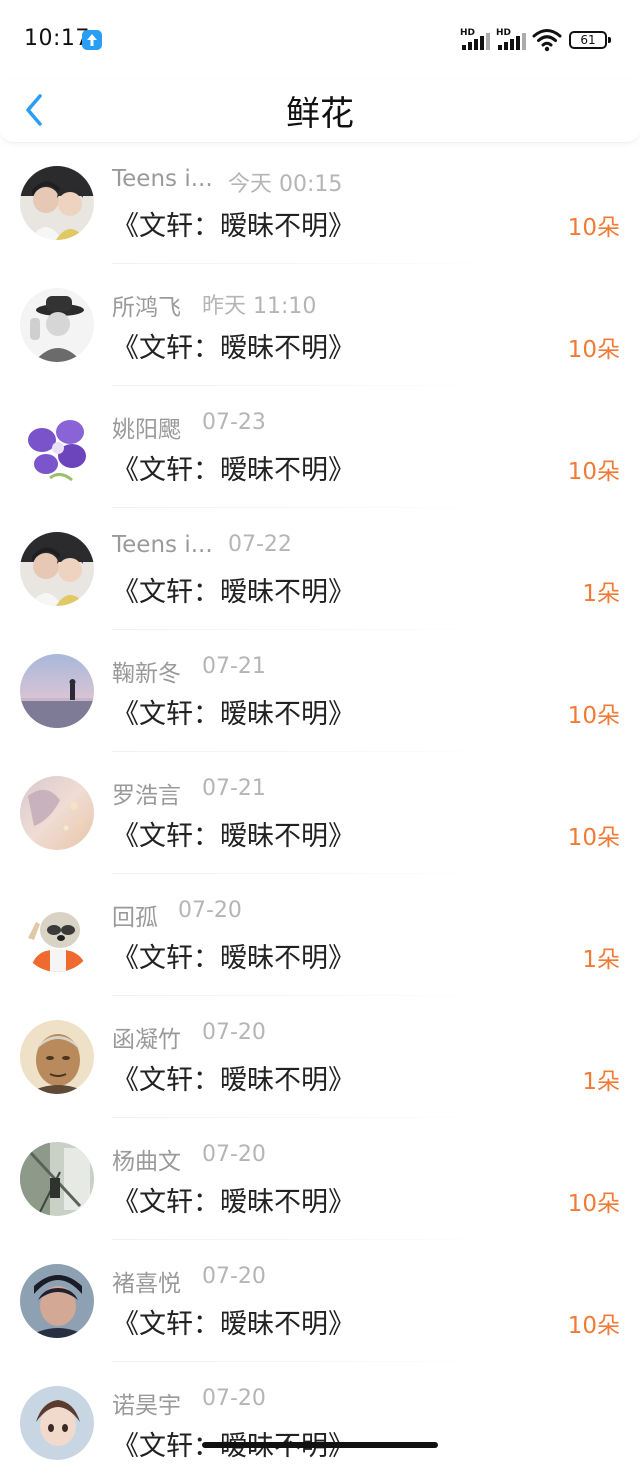 This screenshot has height=1484, width=640. What do you see at coordinates (146, 674) in the screenshot?
I see `sender-name: 鞠新冬` at bounding box center [146, 674].